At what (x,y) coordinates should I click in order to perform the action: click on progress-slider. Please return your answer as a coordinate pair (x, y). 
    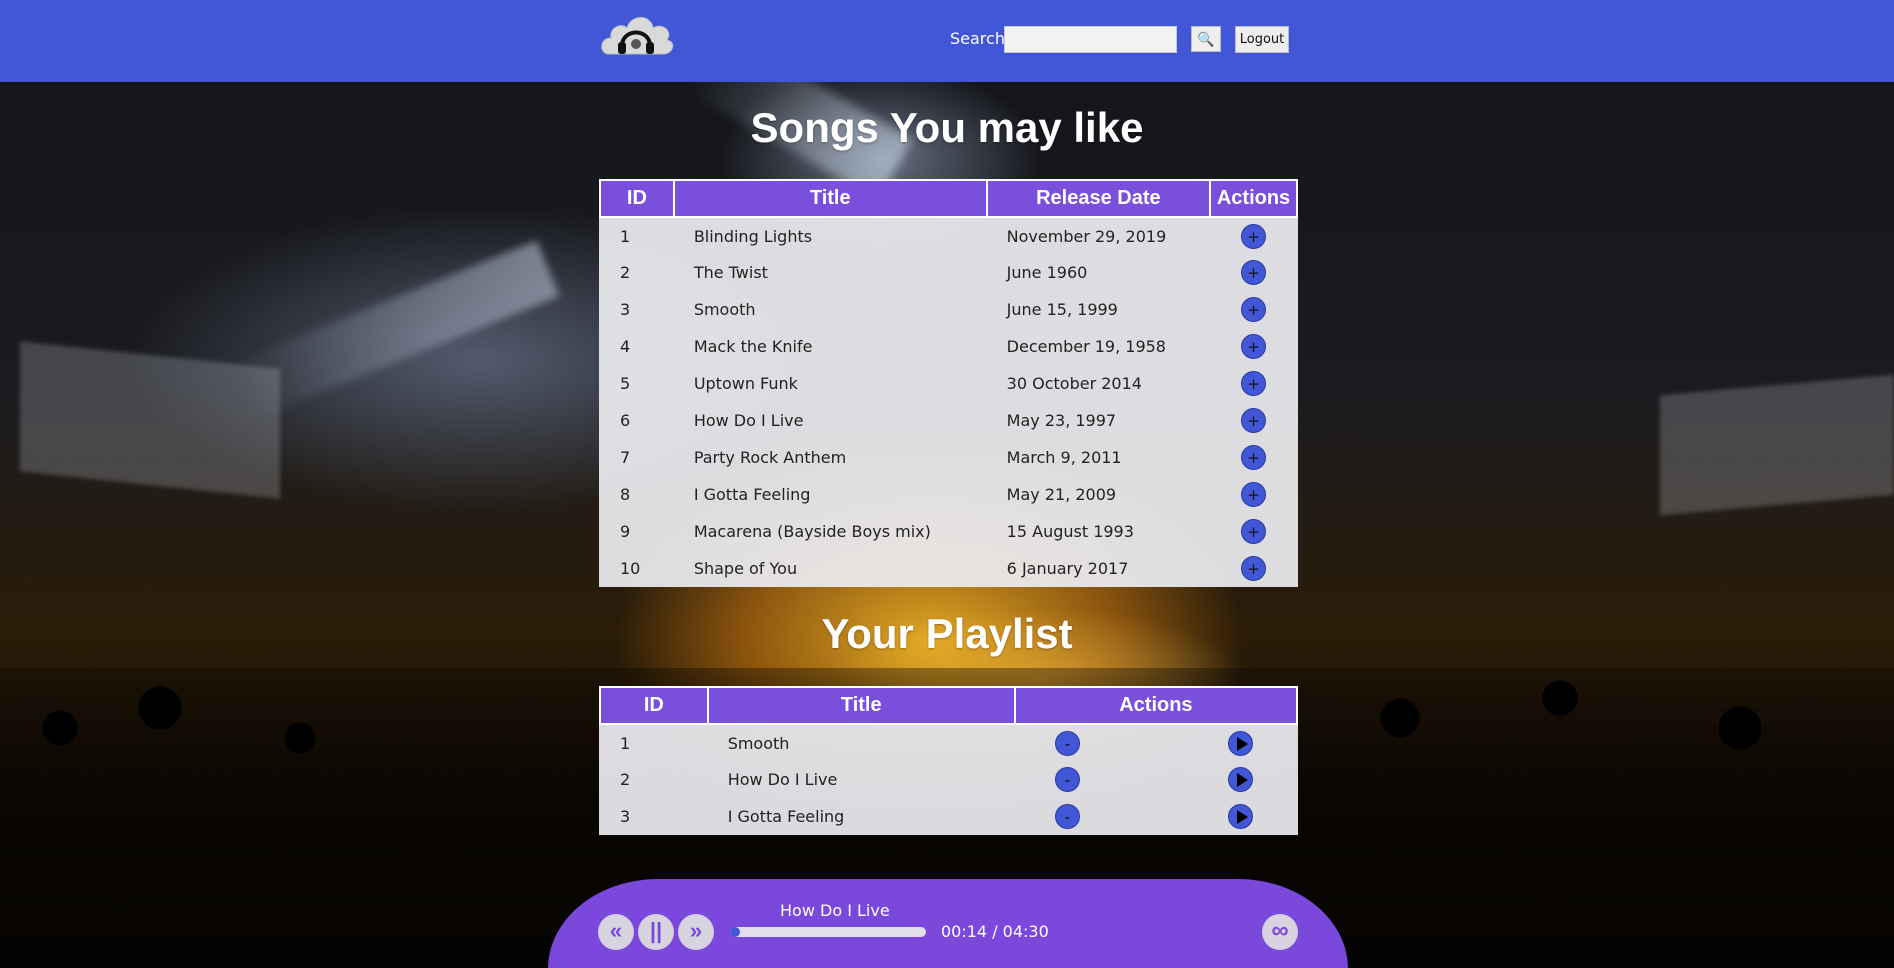
    Looking at the image, I should click on (828, 932).